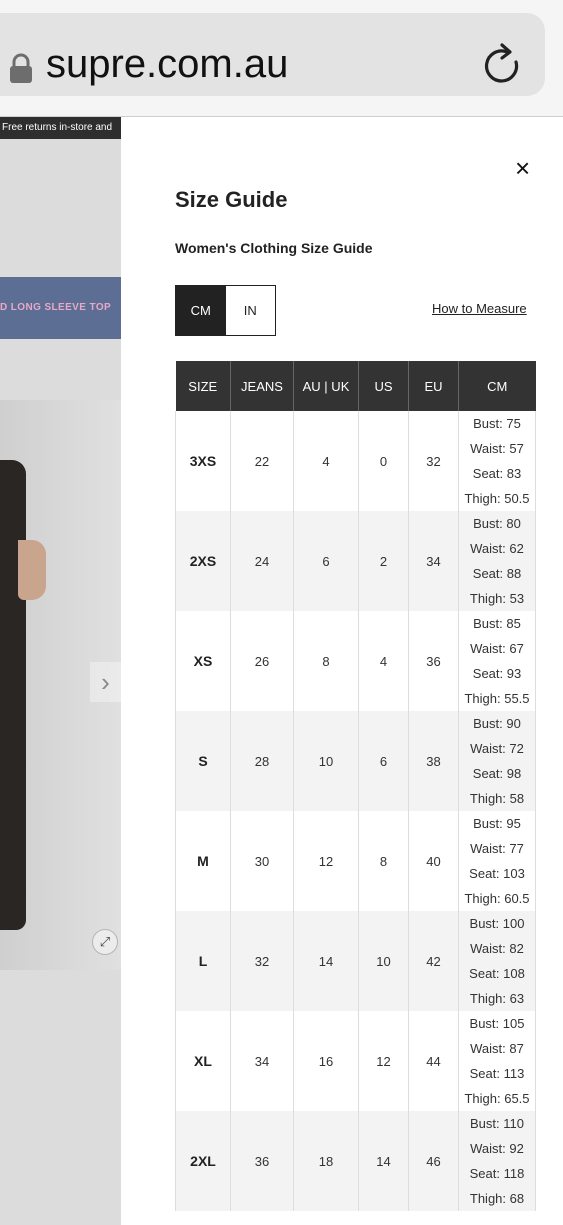  What do you see at coordinates (497, 898) in the screenshot?
I see `cm-measurement: Thigh: 60.5` at bounding box center [497, 898].